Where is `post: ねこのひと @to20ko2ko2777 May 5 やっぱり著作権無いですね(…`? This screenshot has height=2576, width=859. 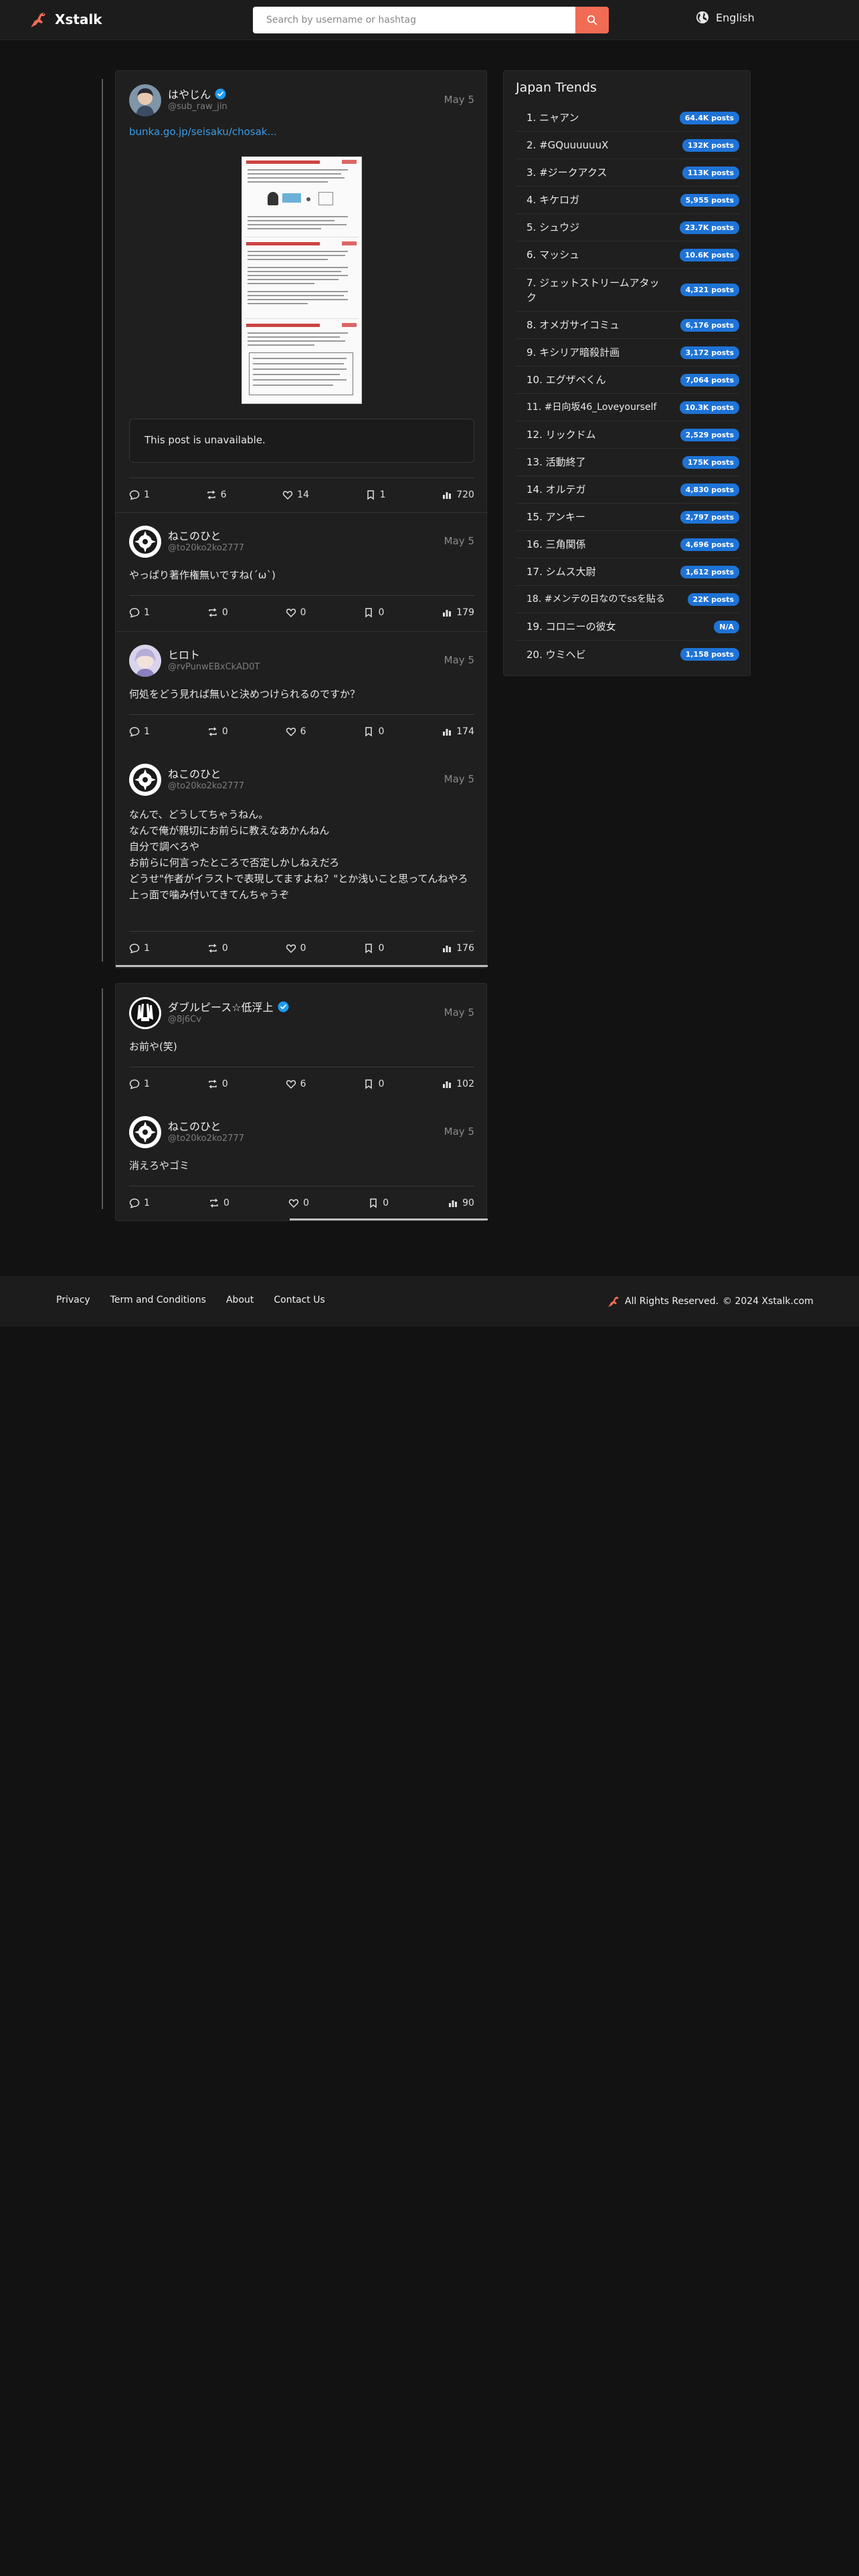
post: ねこのひと @to20ko2ko2777 May 5 やっぱり著作権無いですね(… is located at coordinates (302, 571).